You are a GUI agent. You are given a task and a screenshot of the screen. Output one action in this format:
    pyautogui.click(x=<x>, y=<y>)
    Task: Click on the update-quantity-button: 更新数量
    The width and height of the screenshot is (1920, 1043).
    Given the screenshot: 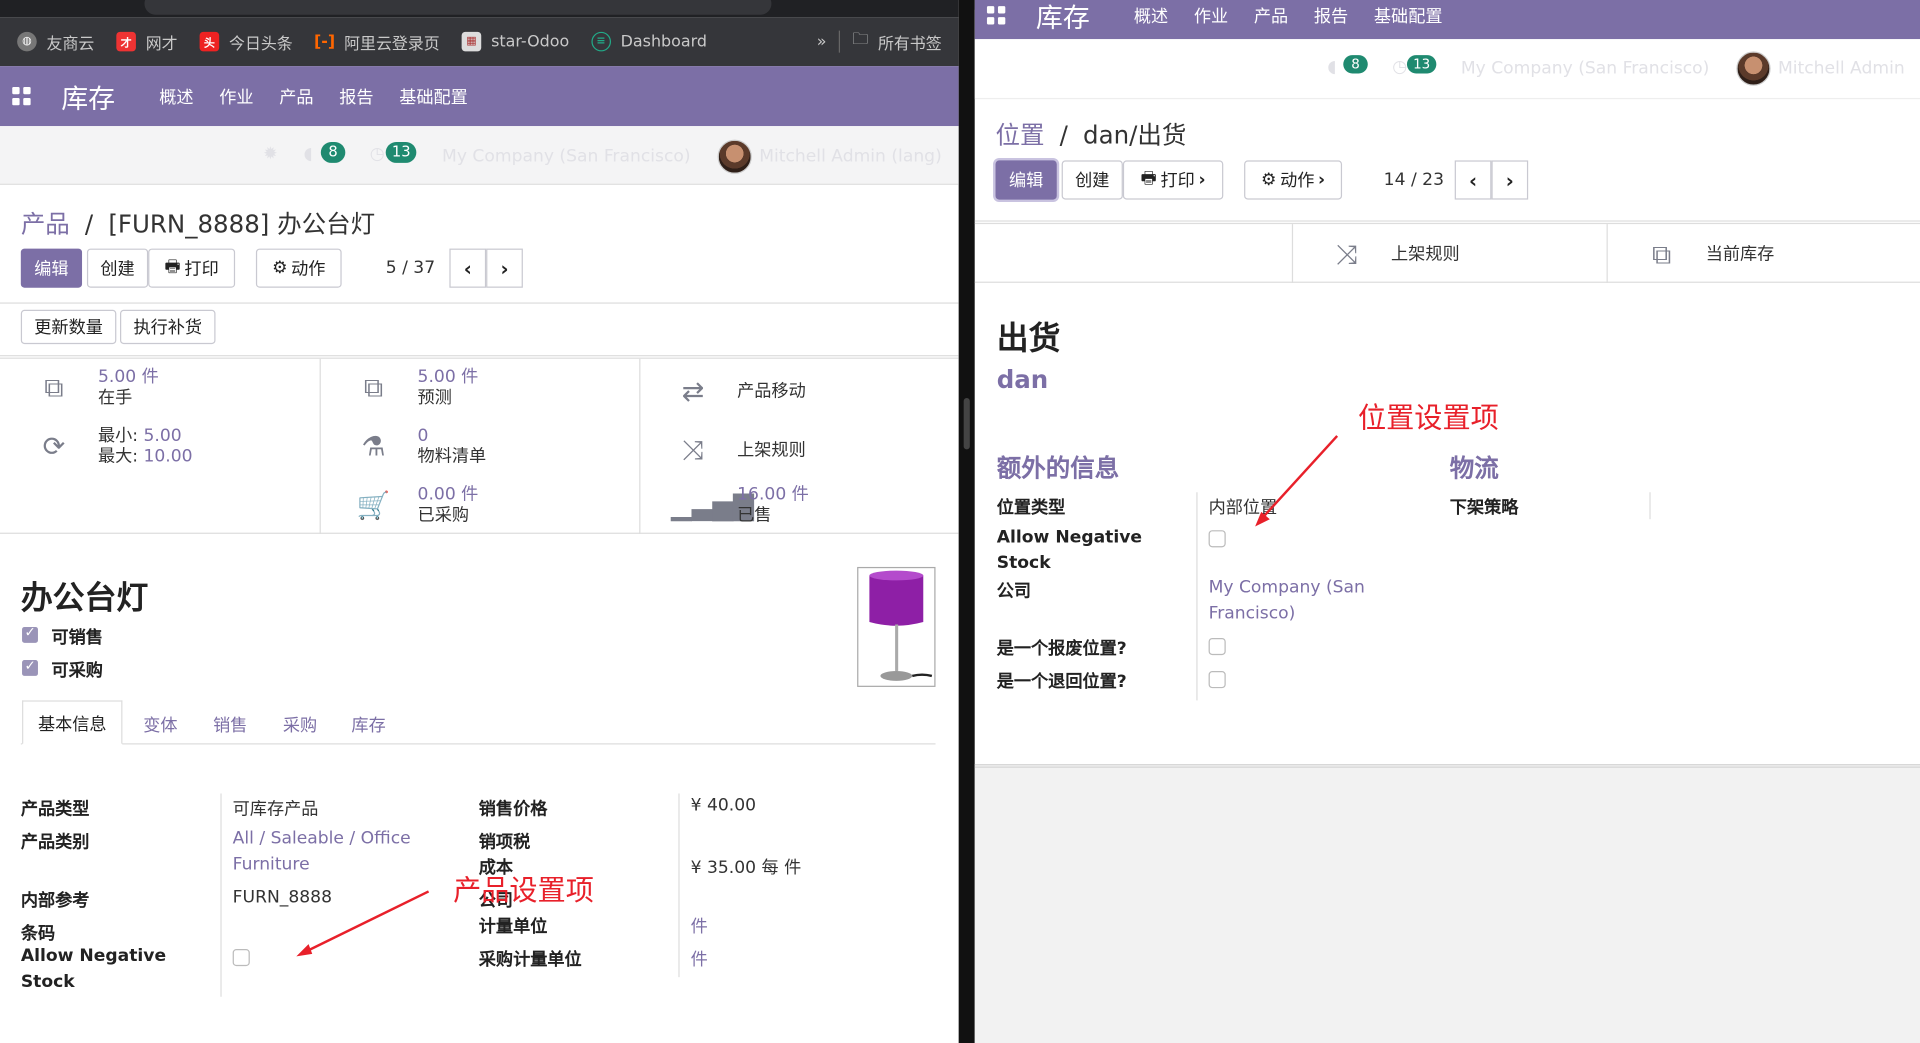 What is the action you would take?
    pyautogui.click(x=68, y=327)
    